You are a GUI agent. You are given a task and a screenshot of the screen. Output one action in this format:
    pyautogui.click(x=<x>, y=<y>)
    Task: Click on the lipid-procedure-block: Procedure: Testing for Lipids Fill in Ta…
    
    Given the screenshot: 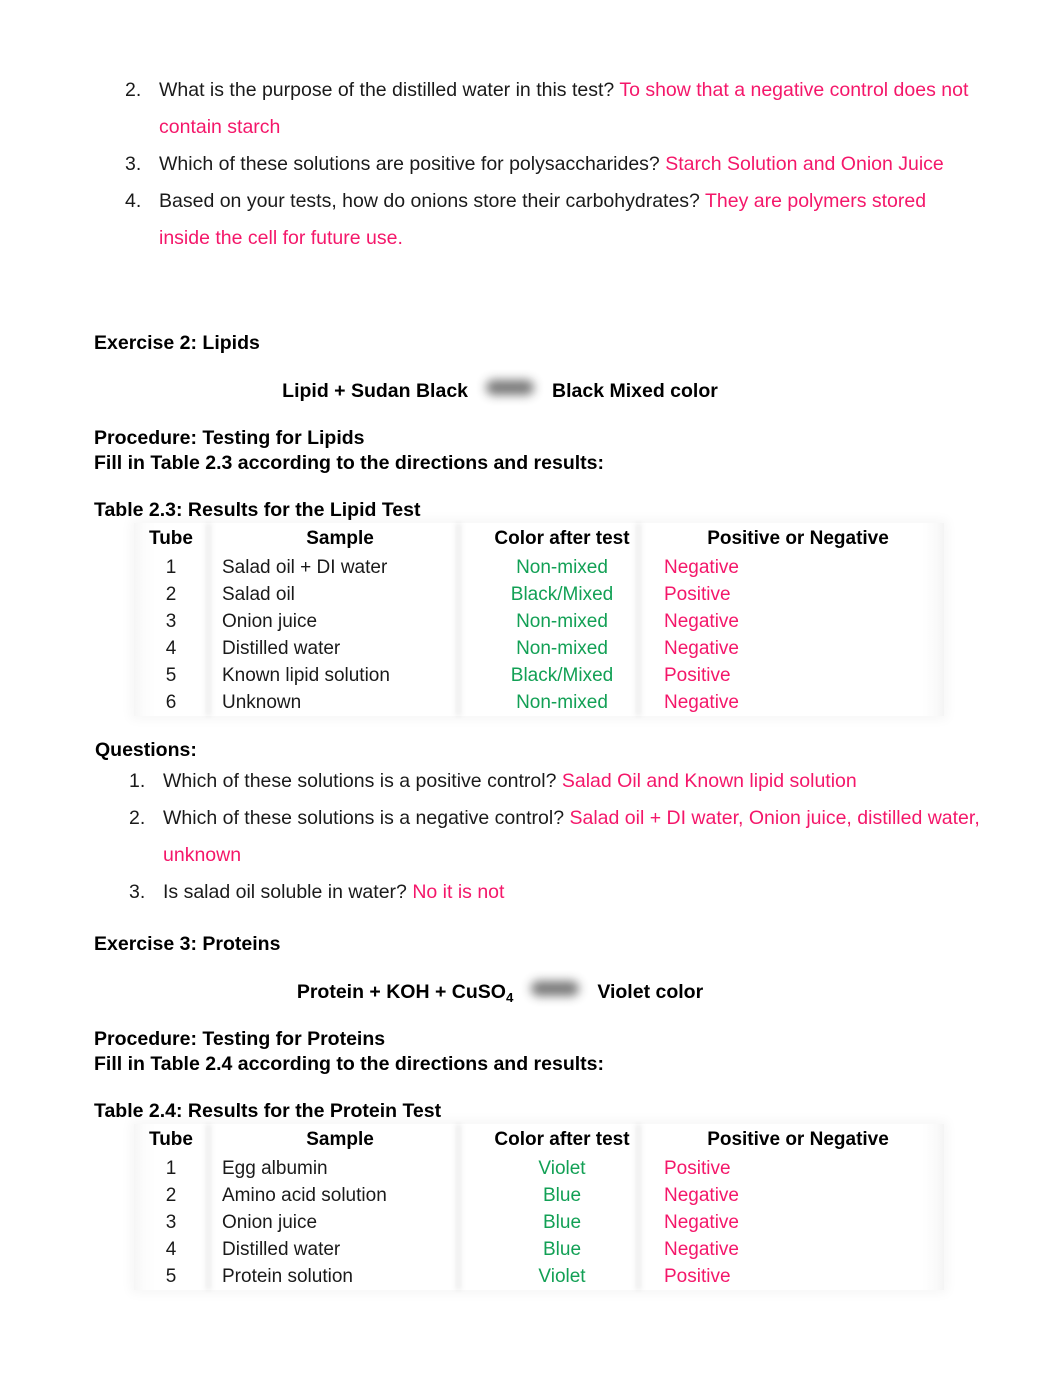 What is the action you would take?
    pyautogui.click(x=349, y=451)
    